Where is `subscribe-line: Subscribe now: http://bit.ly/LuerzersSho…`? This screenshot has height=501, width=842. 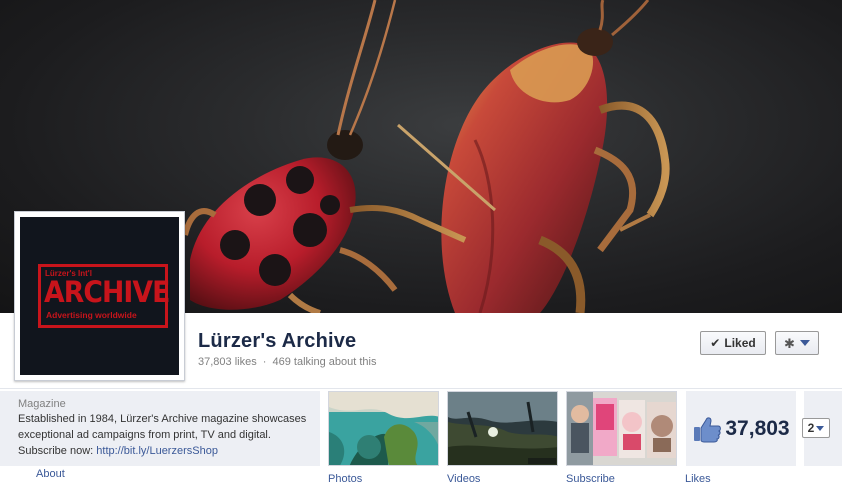
subscribe-line: Subscribe now: http://bit.ly/LuerzersSho… is located at coordinates (165, 451).